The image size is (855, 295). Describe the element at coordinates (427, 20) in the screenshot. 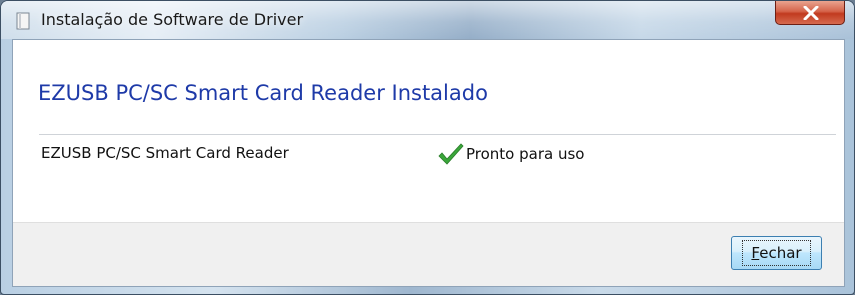

I see `title-bar: Instalação de Software de Driver` at that location.